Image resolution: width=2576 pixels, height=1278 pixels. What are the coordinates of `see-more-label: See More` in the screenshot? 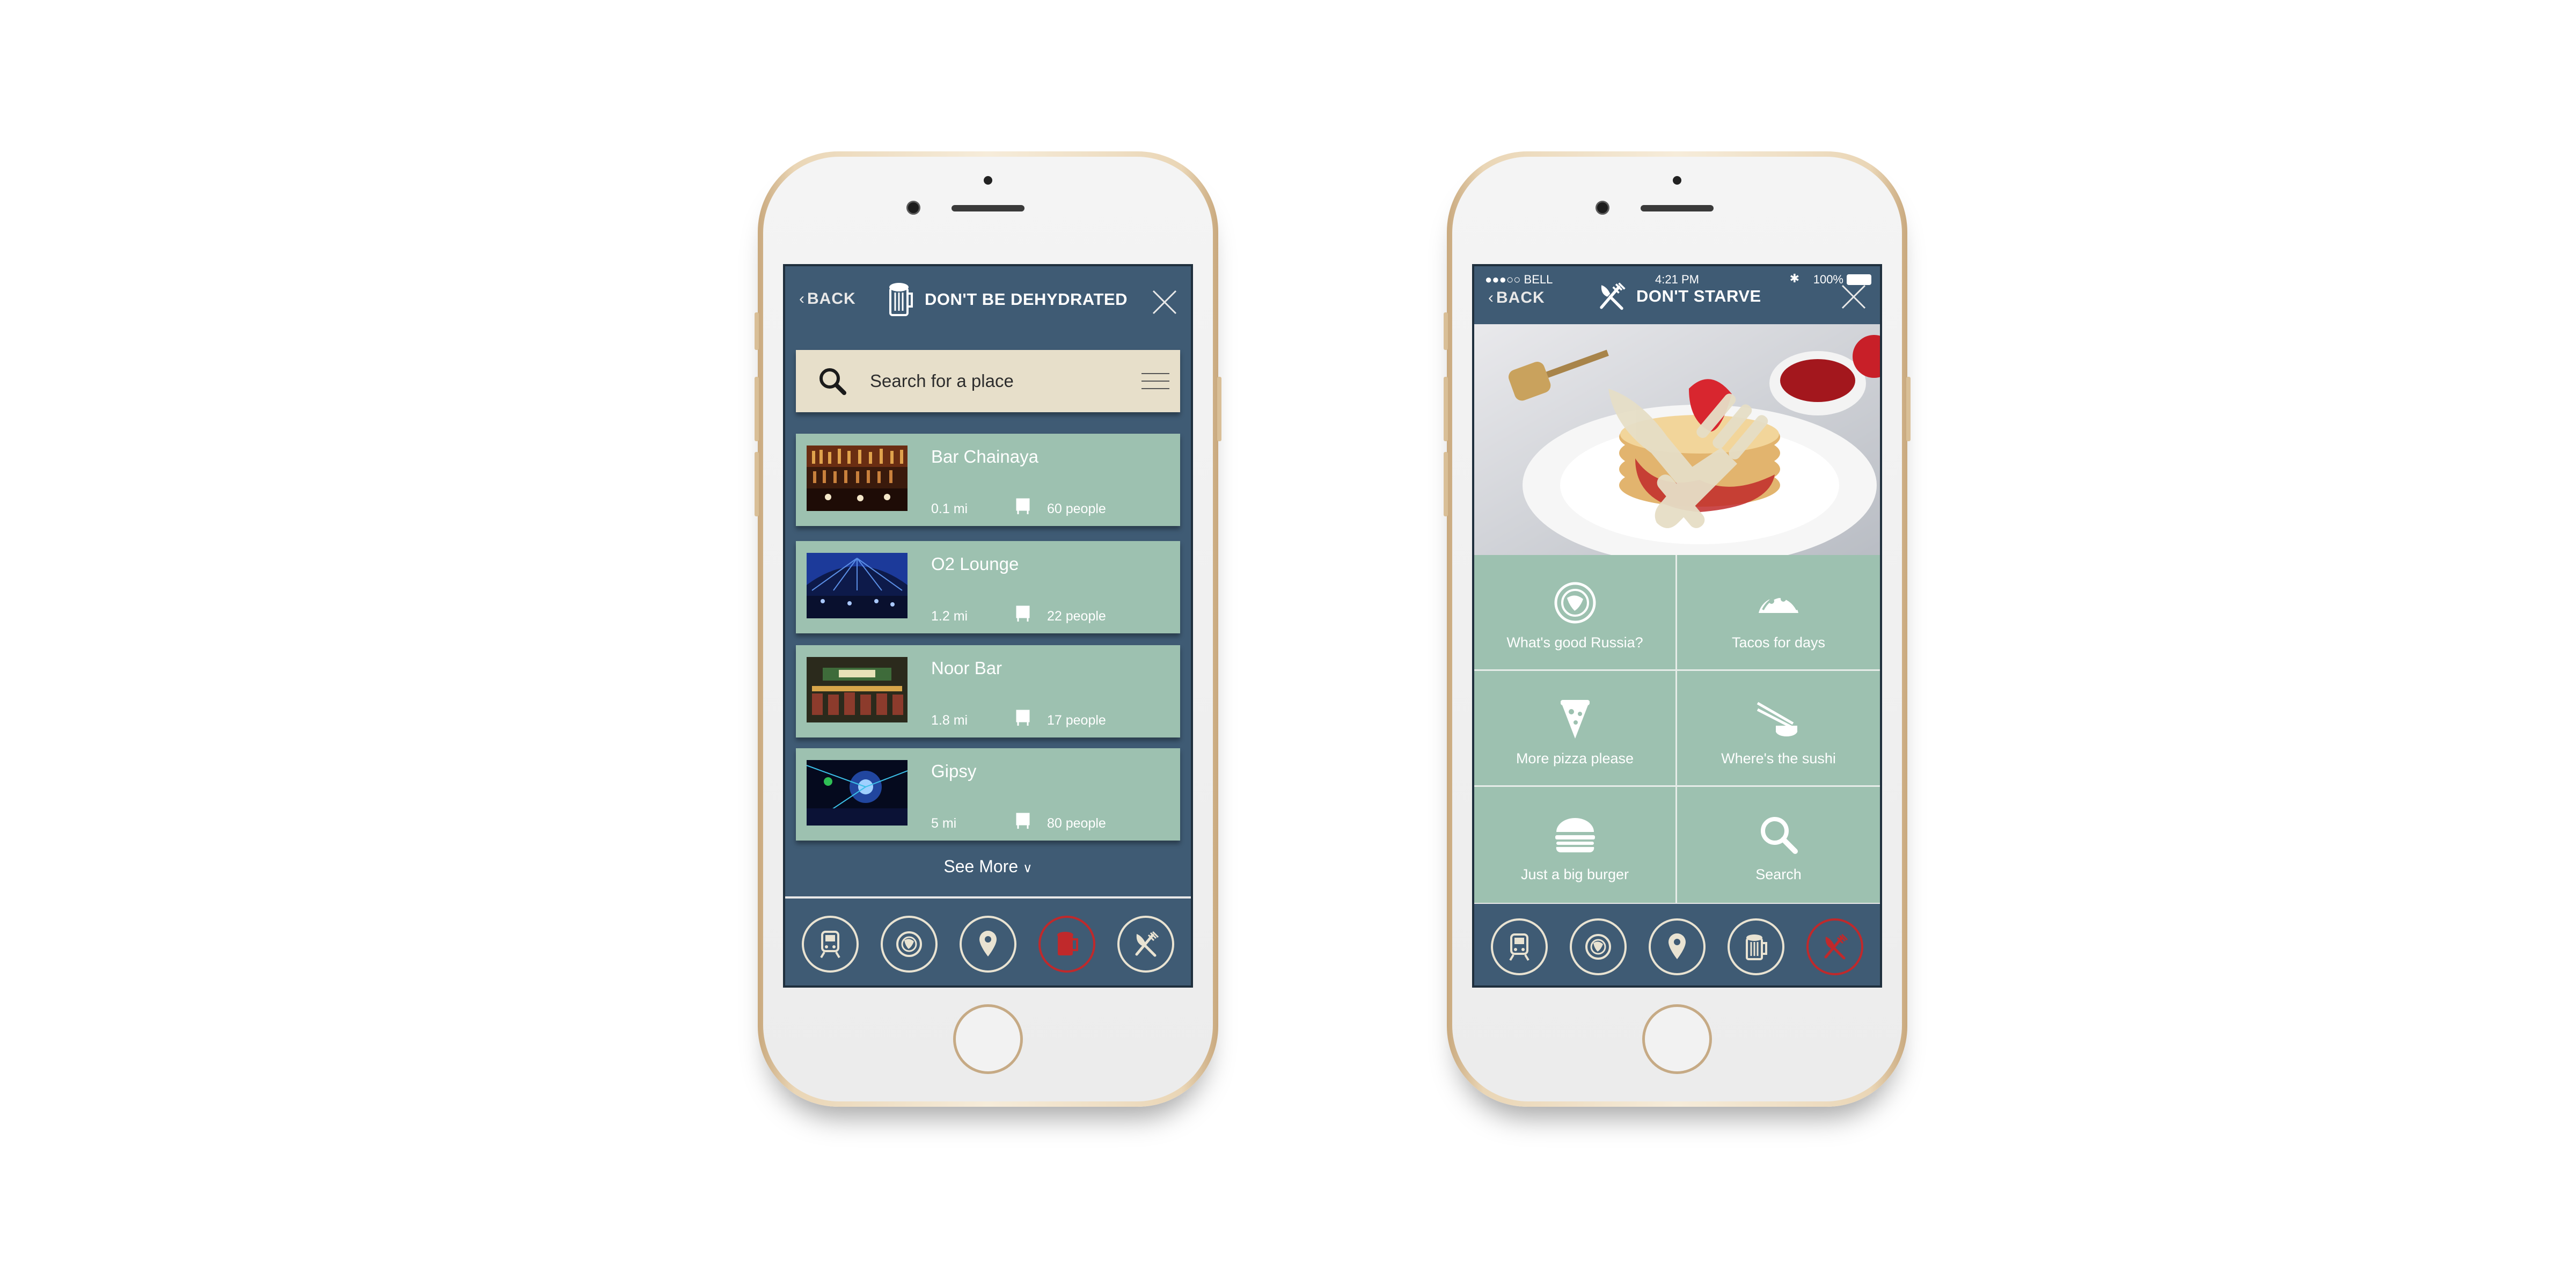 It's located at (981, 866).